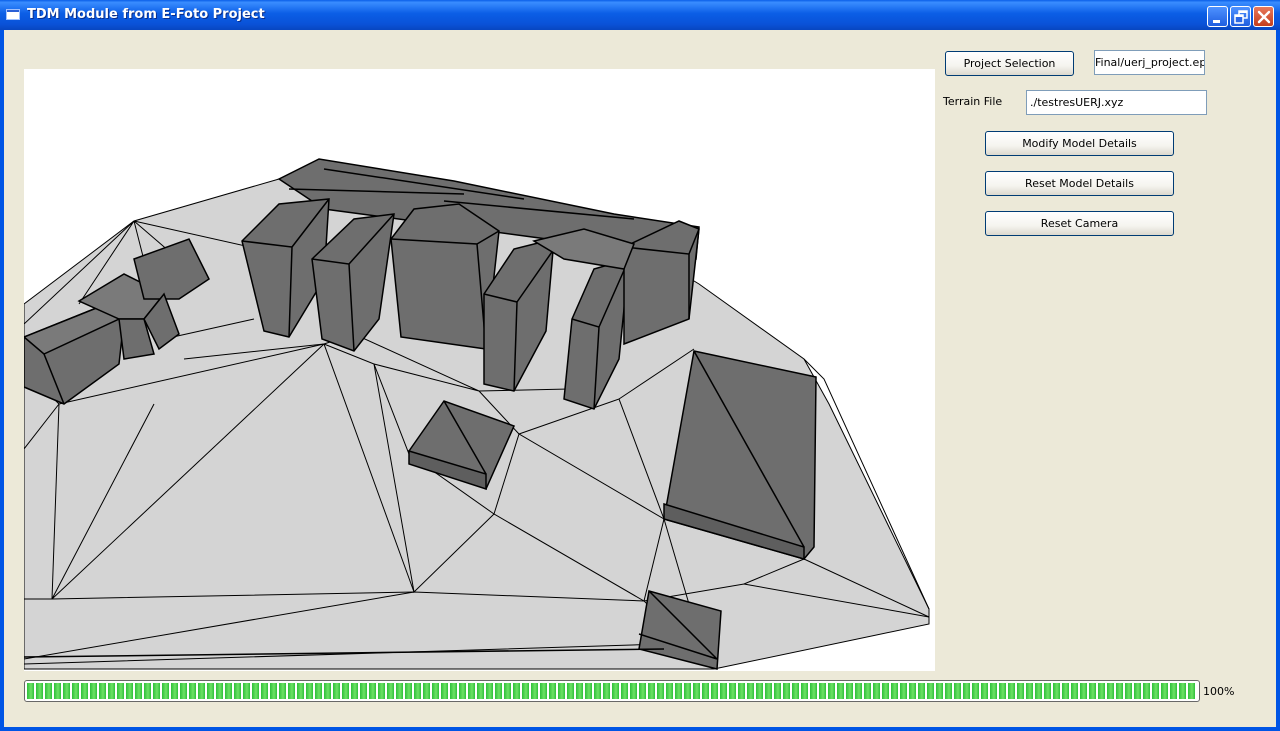  Describe the element at coordinates (1219, 691) in the screenshot. I see `progress-percent-label: 100%` at that location.